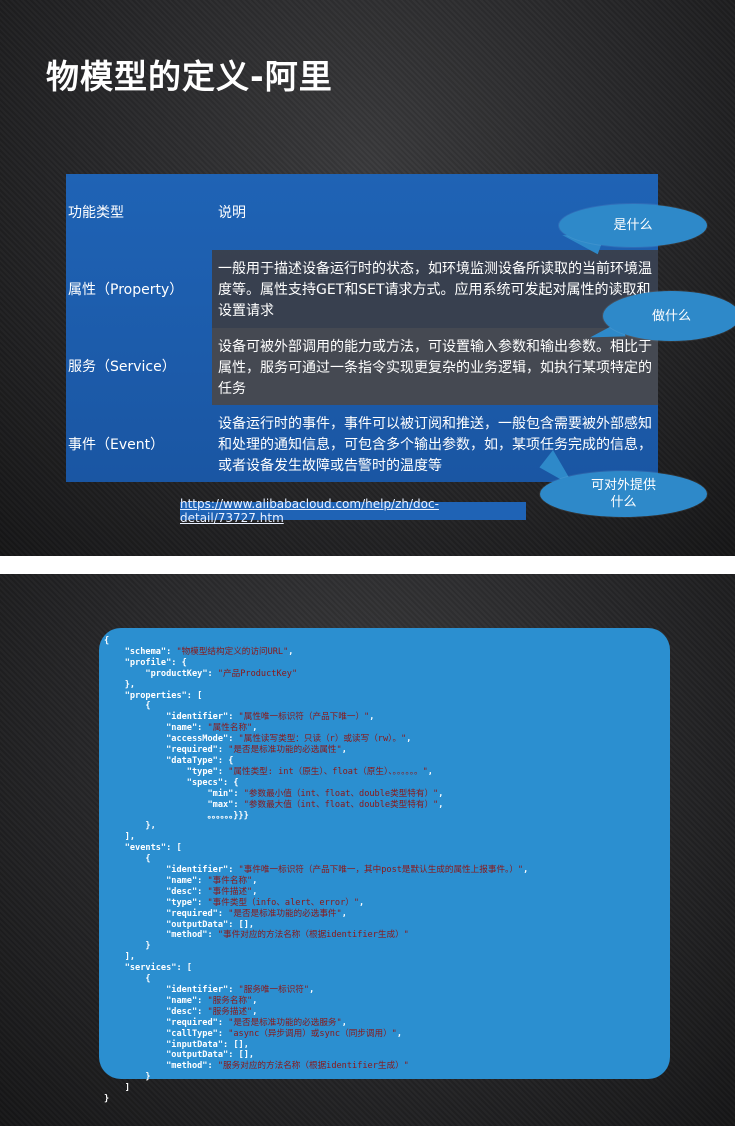 This screenshot has height=1126, width=735. What do you see at coordinates (126, 290) in the screenshot?
I see `table-row-type: 属性（Property）` at bounding box center [126, 290].